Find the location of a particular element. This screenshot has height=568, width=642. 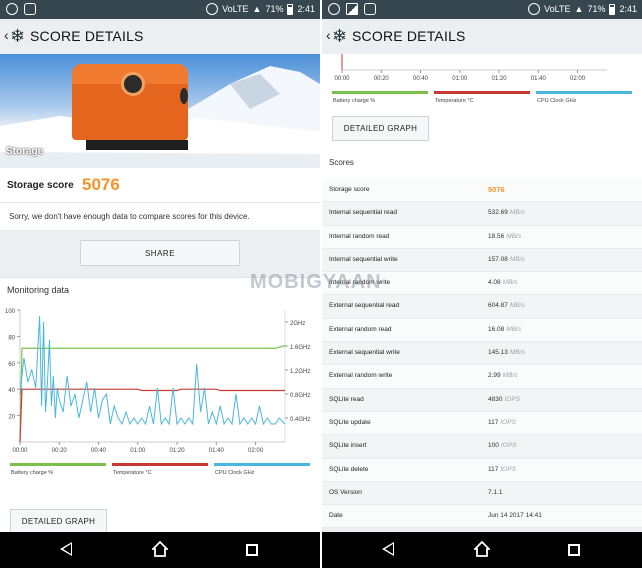

score-value: 4830 IOPS is located at coordinates (504, 399).